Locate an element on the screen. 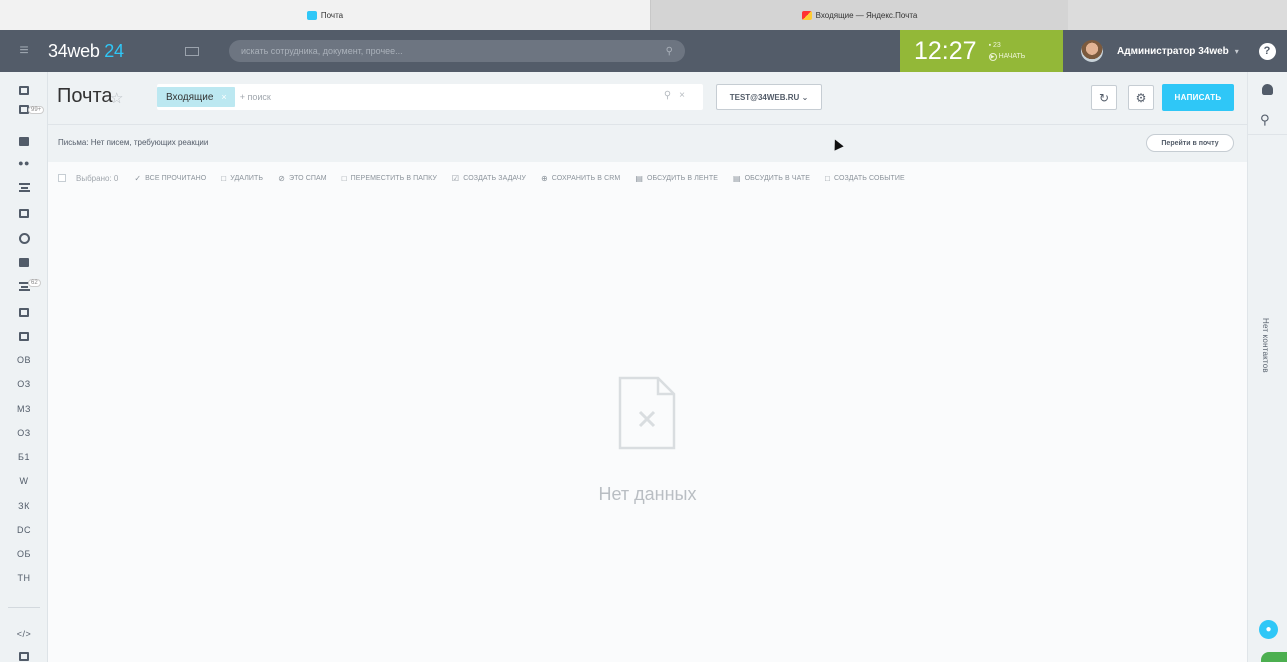 This screenshot has height=662, width=1287. sidebar-item-label: ОВ is located at coordinates (23, 360).